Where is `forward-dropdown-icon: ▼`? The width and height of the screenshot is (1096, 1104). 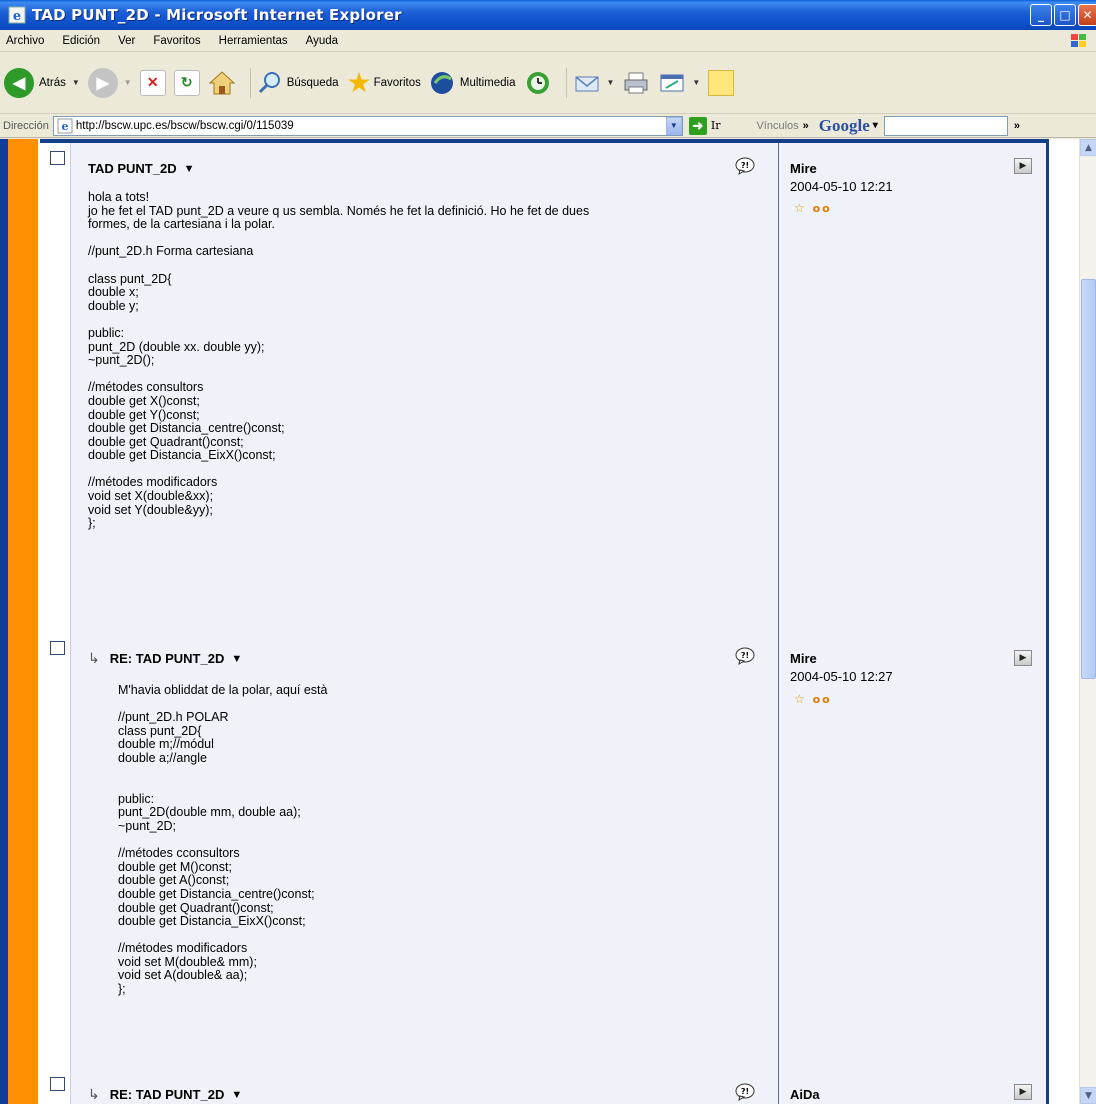 forward-dropdown-icon: ▼ is located at coordinates (128, 82).